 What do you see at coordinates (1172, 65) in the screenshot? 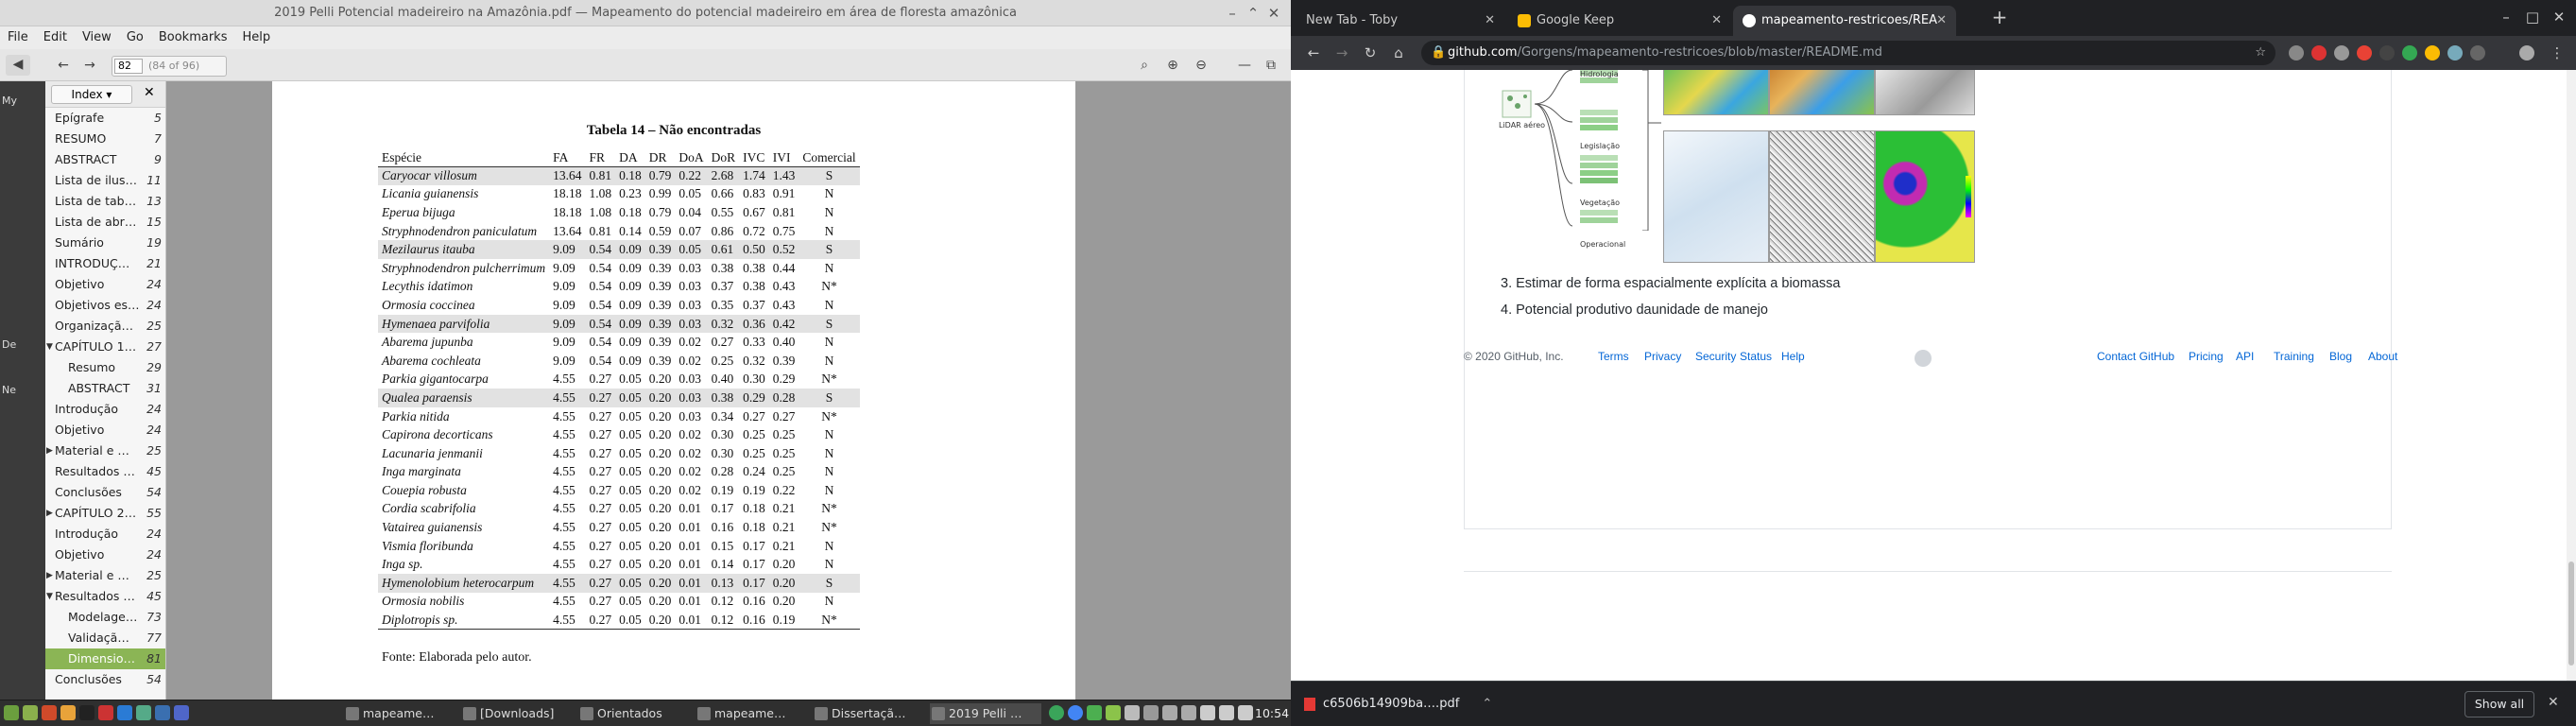
I see `zoom-in-icon: ⊕` at bounding box center [1172, 65].